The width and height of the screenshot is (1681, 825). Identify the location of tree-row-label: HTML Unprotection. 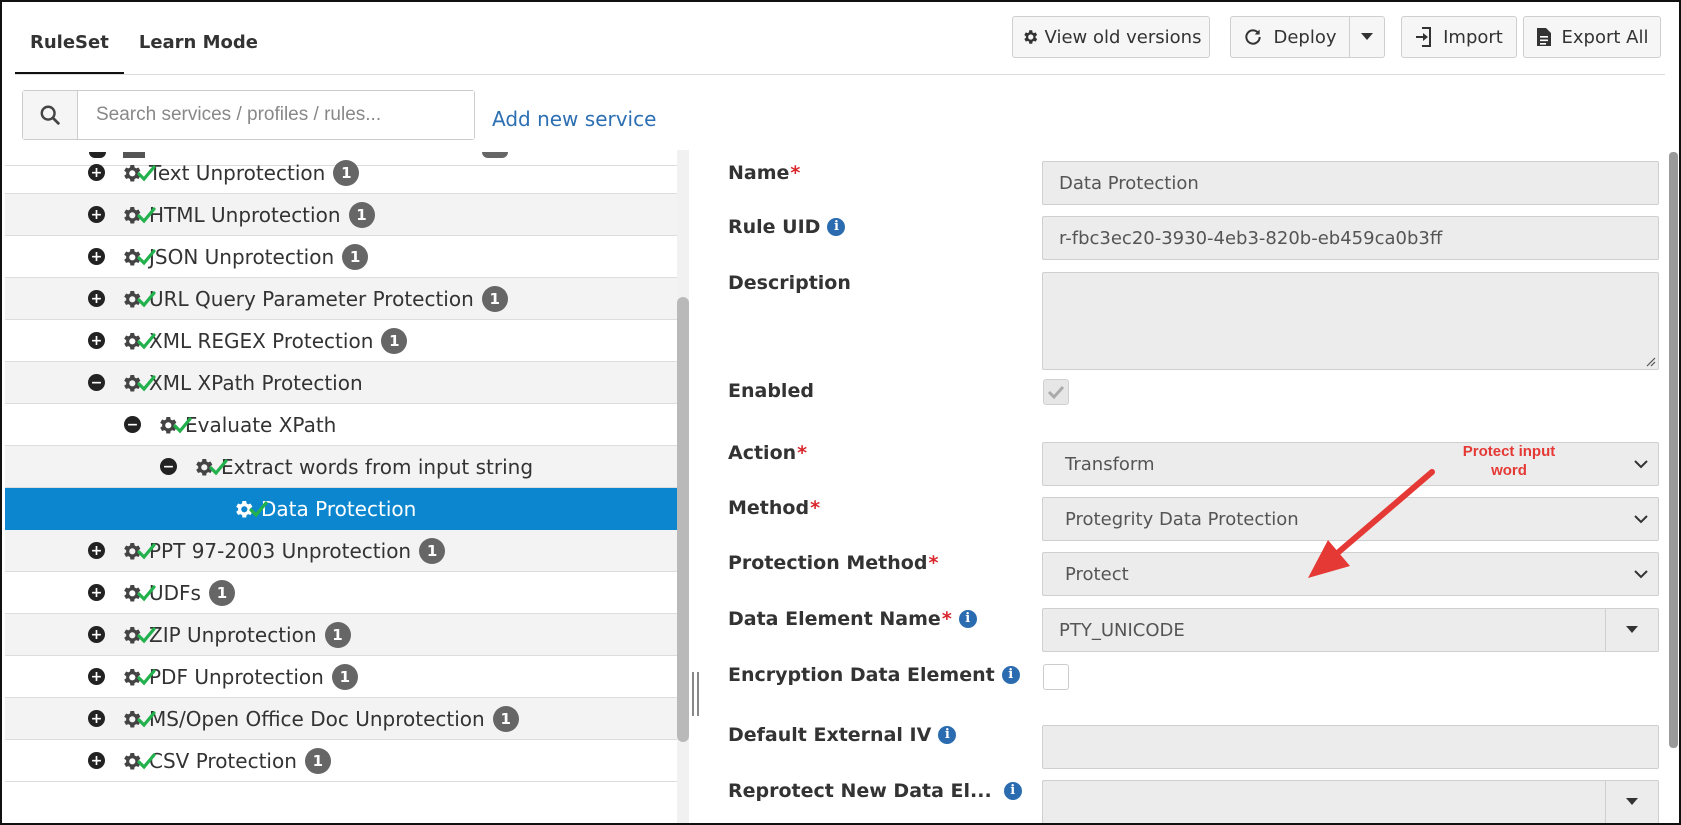
(245, 214).